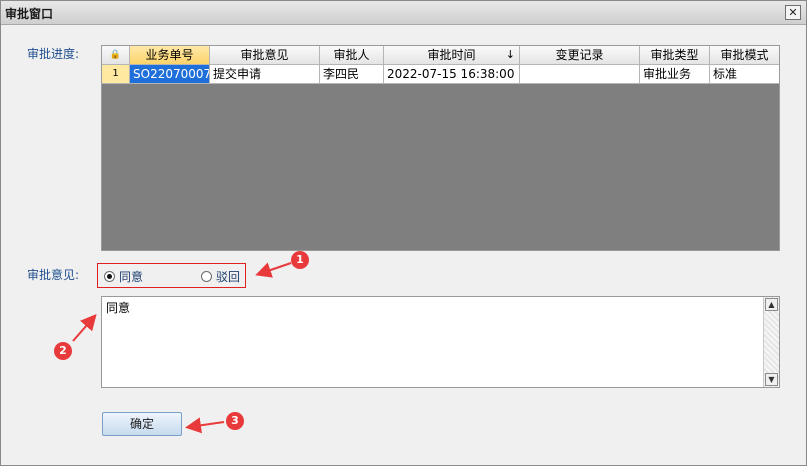  Describe the element at coordinates (265, 55) in the screenshot. I see `col-opinion: 审批意见` at that location.